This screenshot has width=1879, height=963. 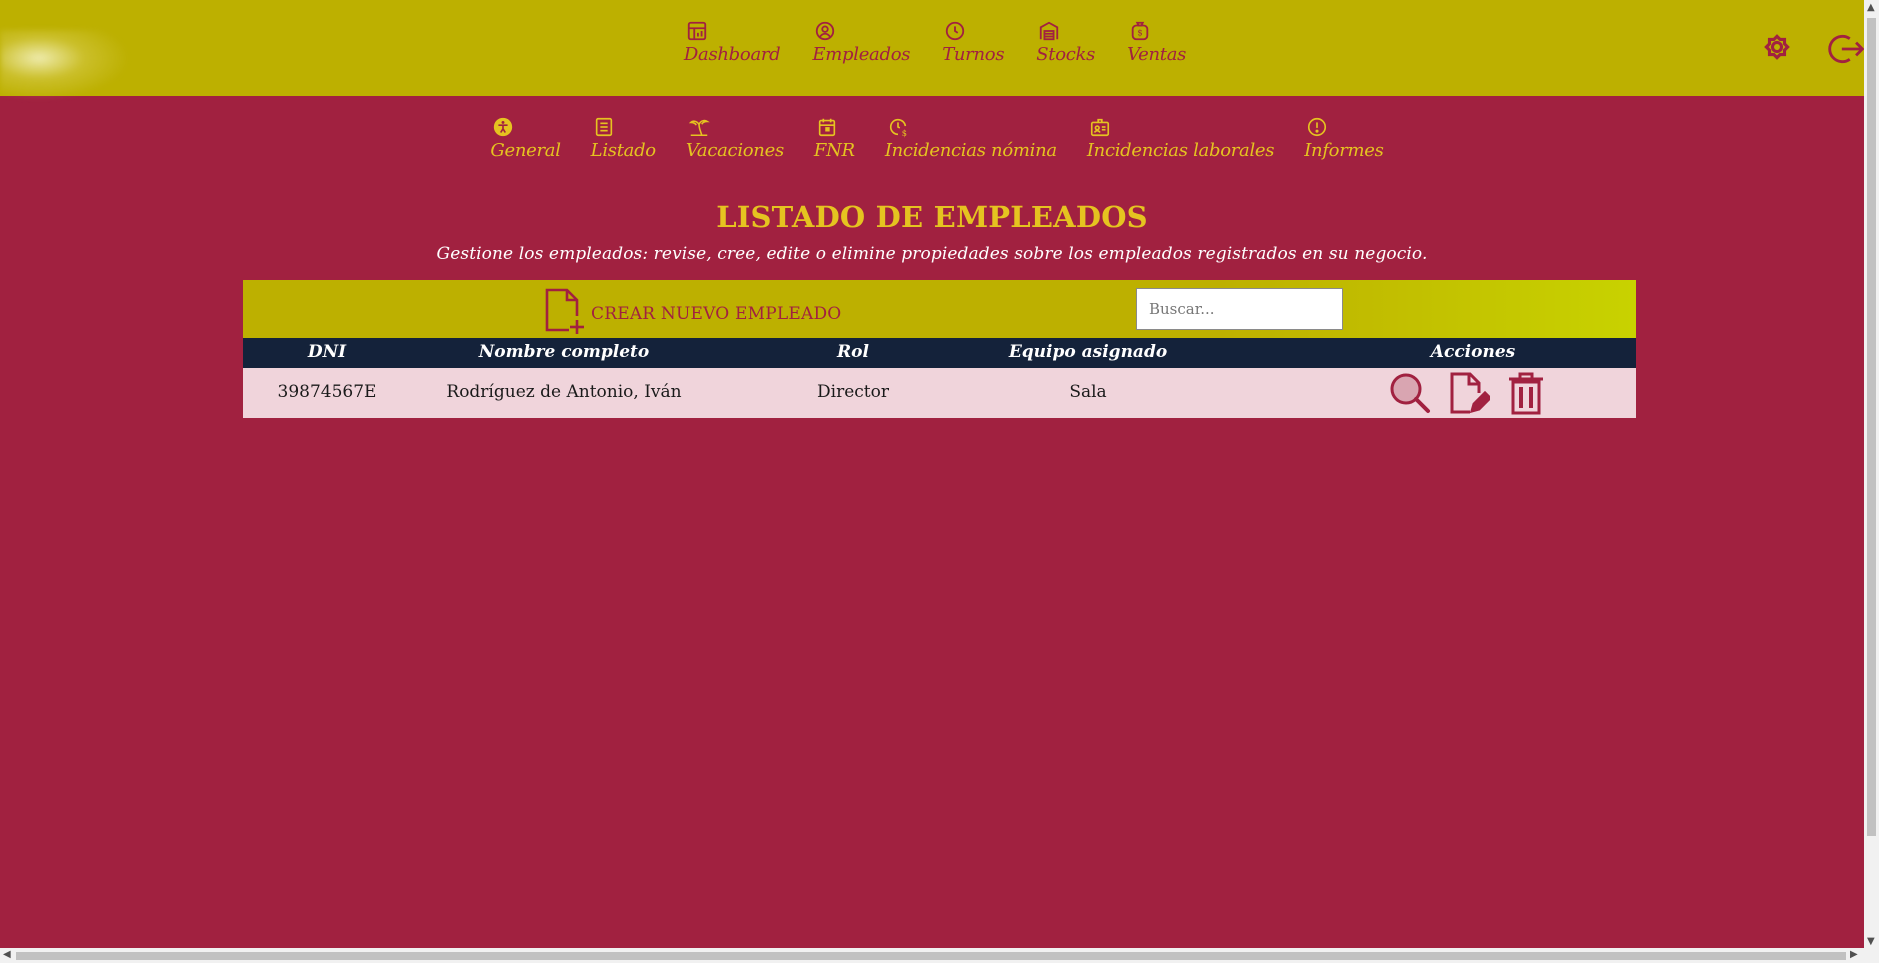 I want to click on logout-button, so click(x=1845, y=49).